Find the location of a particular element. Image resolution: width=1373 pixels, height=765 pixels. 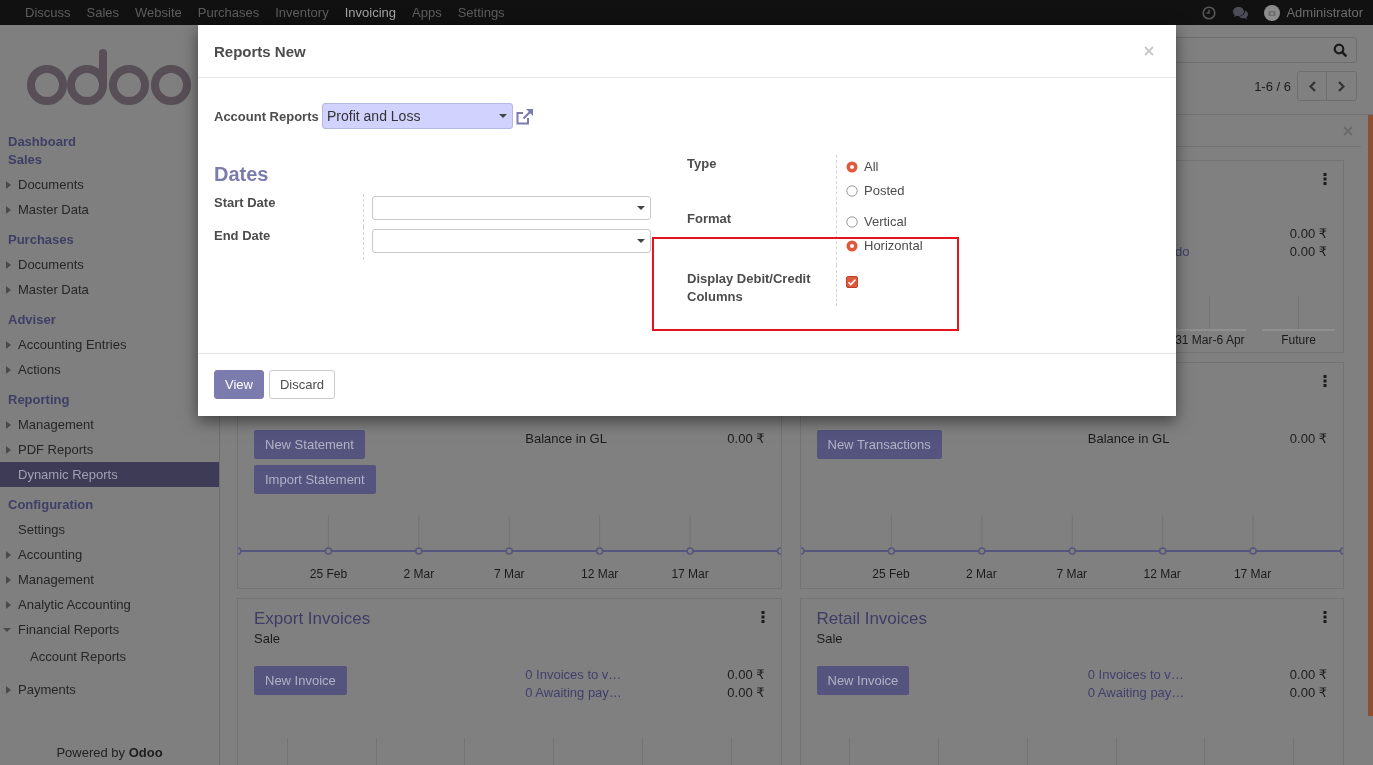

option-label: Vertical is located at coordinates (885, 222).